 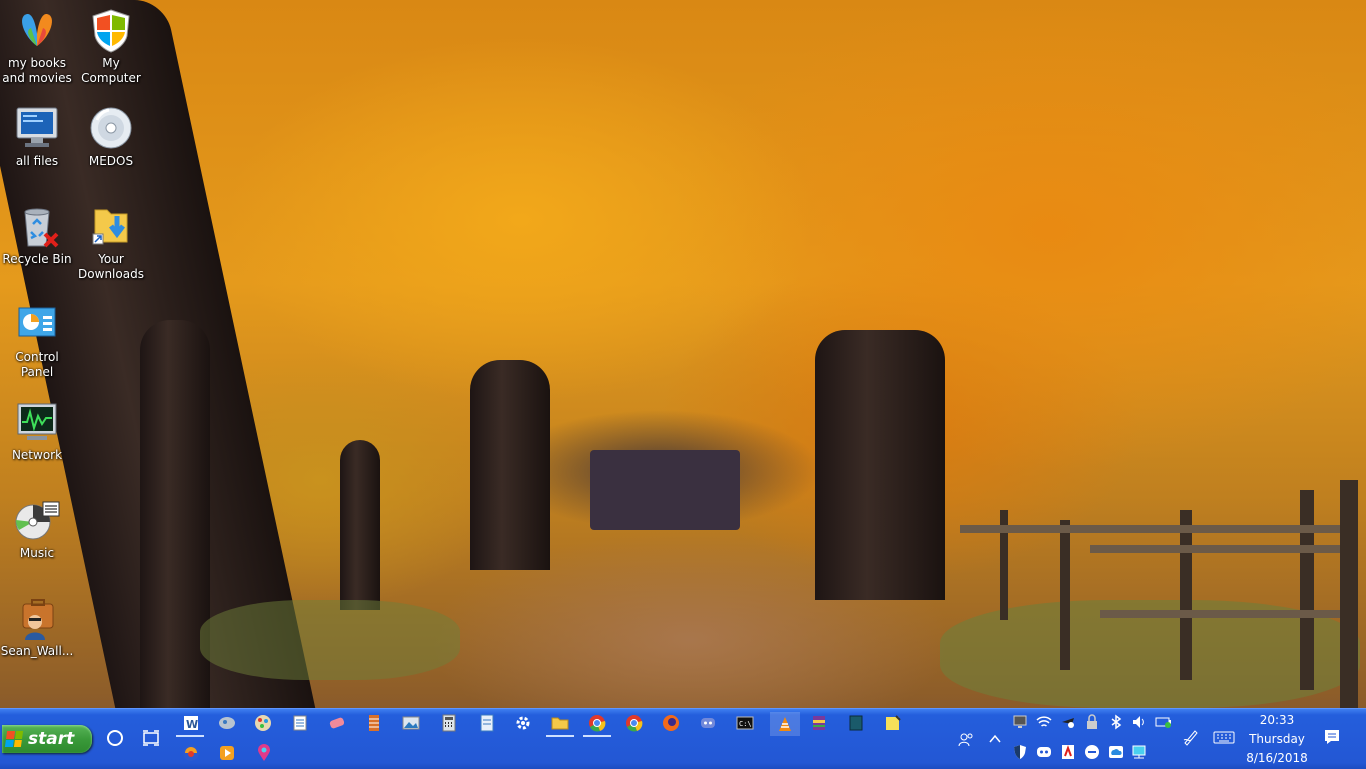 I want to click on desktop-icon-network: Network, so click(x=37, y=430).